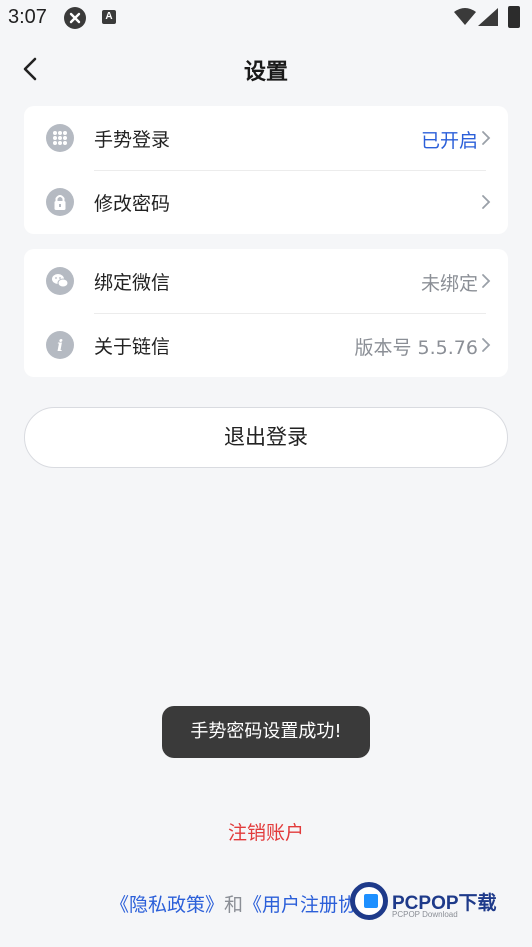 This screenshot has width=532, height=947. Describe the element at coordinates (266, 281) in the screenshot. I see `bind-wechat-row: 绑定微信 未绑定` at that location.